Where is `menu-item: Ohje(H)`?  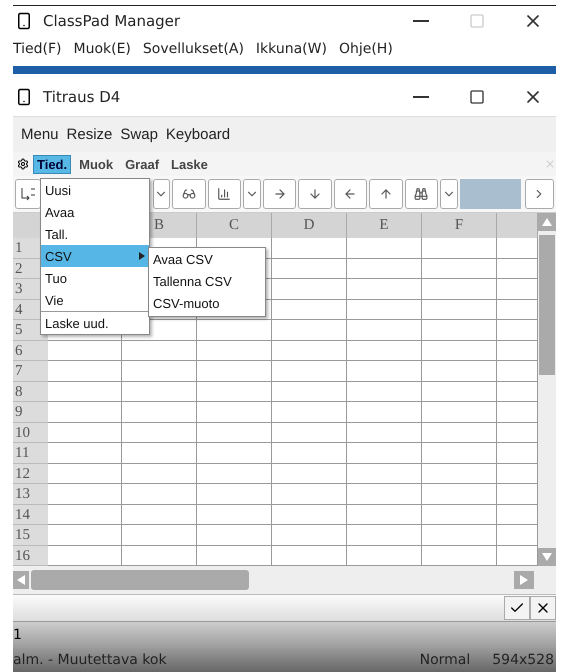
menu-item: Ohje(H) is located at coordinates (365, 49).